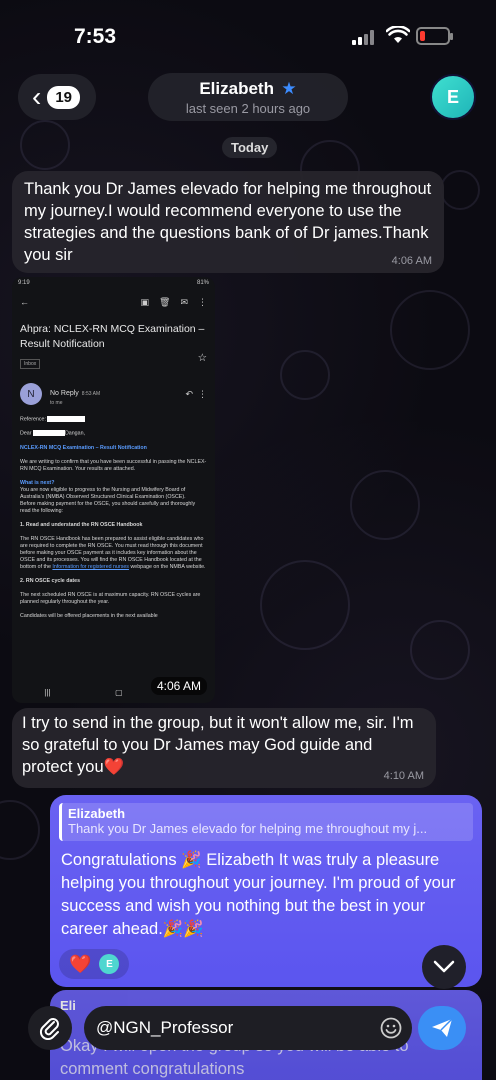 The height and width of the screenshot is (1080, 496). Describe the element at coordinates (248, 108) in the screenshot. I see `last-seen-status: last seen 2 hours ago` at that location.